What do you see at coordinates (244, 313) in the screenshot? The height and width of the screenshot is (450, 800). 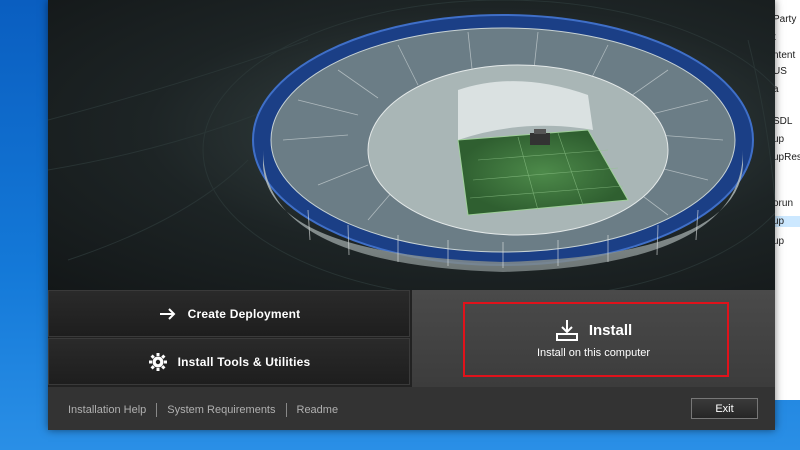 I see `create-deployment-label: Create Deployment` at bounding box center [244, 313].